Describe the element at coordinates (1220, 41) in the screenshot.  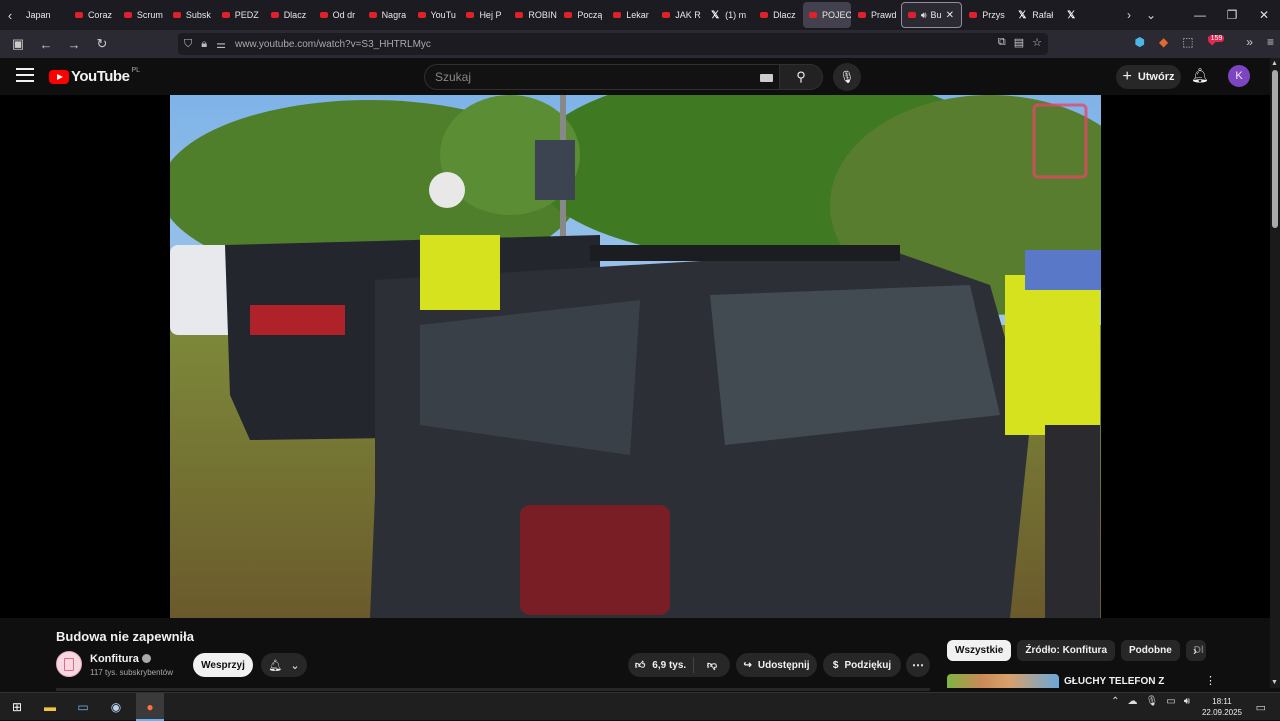
I see `adblock-extension-icon: ⛊159` at that location.